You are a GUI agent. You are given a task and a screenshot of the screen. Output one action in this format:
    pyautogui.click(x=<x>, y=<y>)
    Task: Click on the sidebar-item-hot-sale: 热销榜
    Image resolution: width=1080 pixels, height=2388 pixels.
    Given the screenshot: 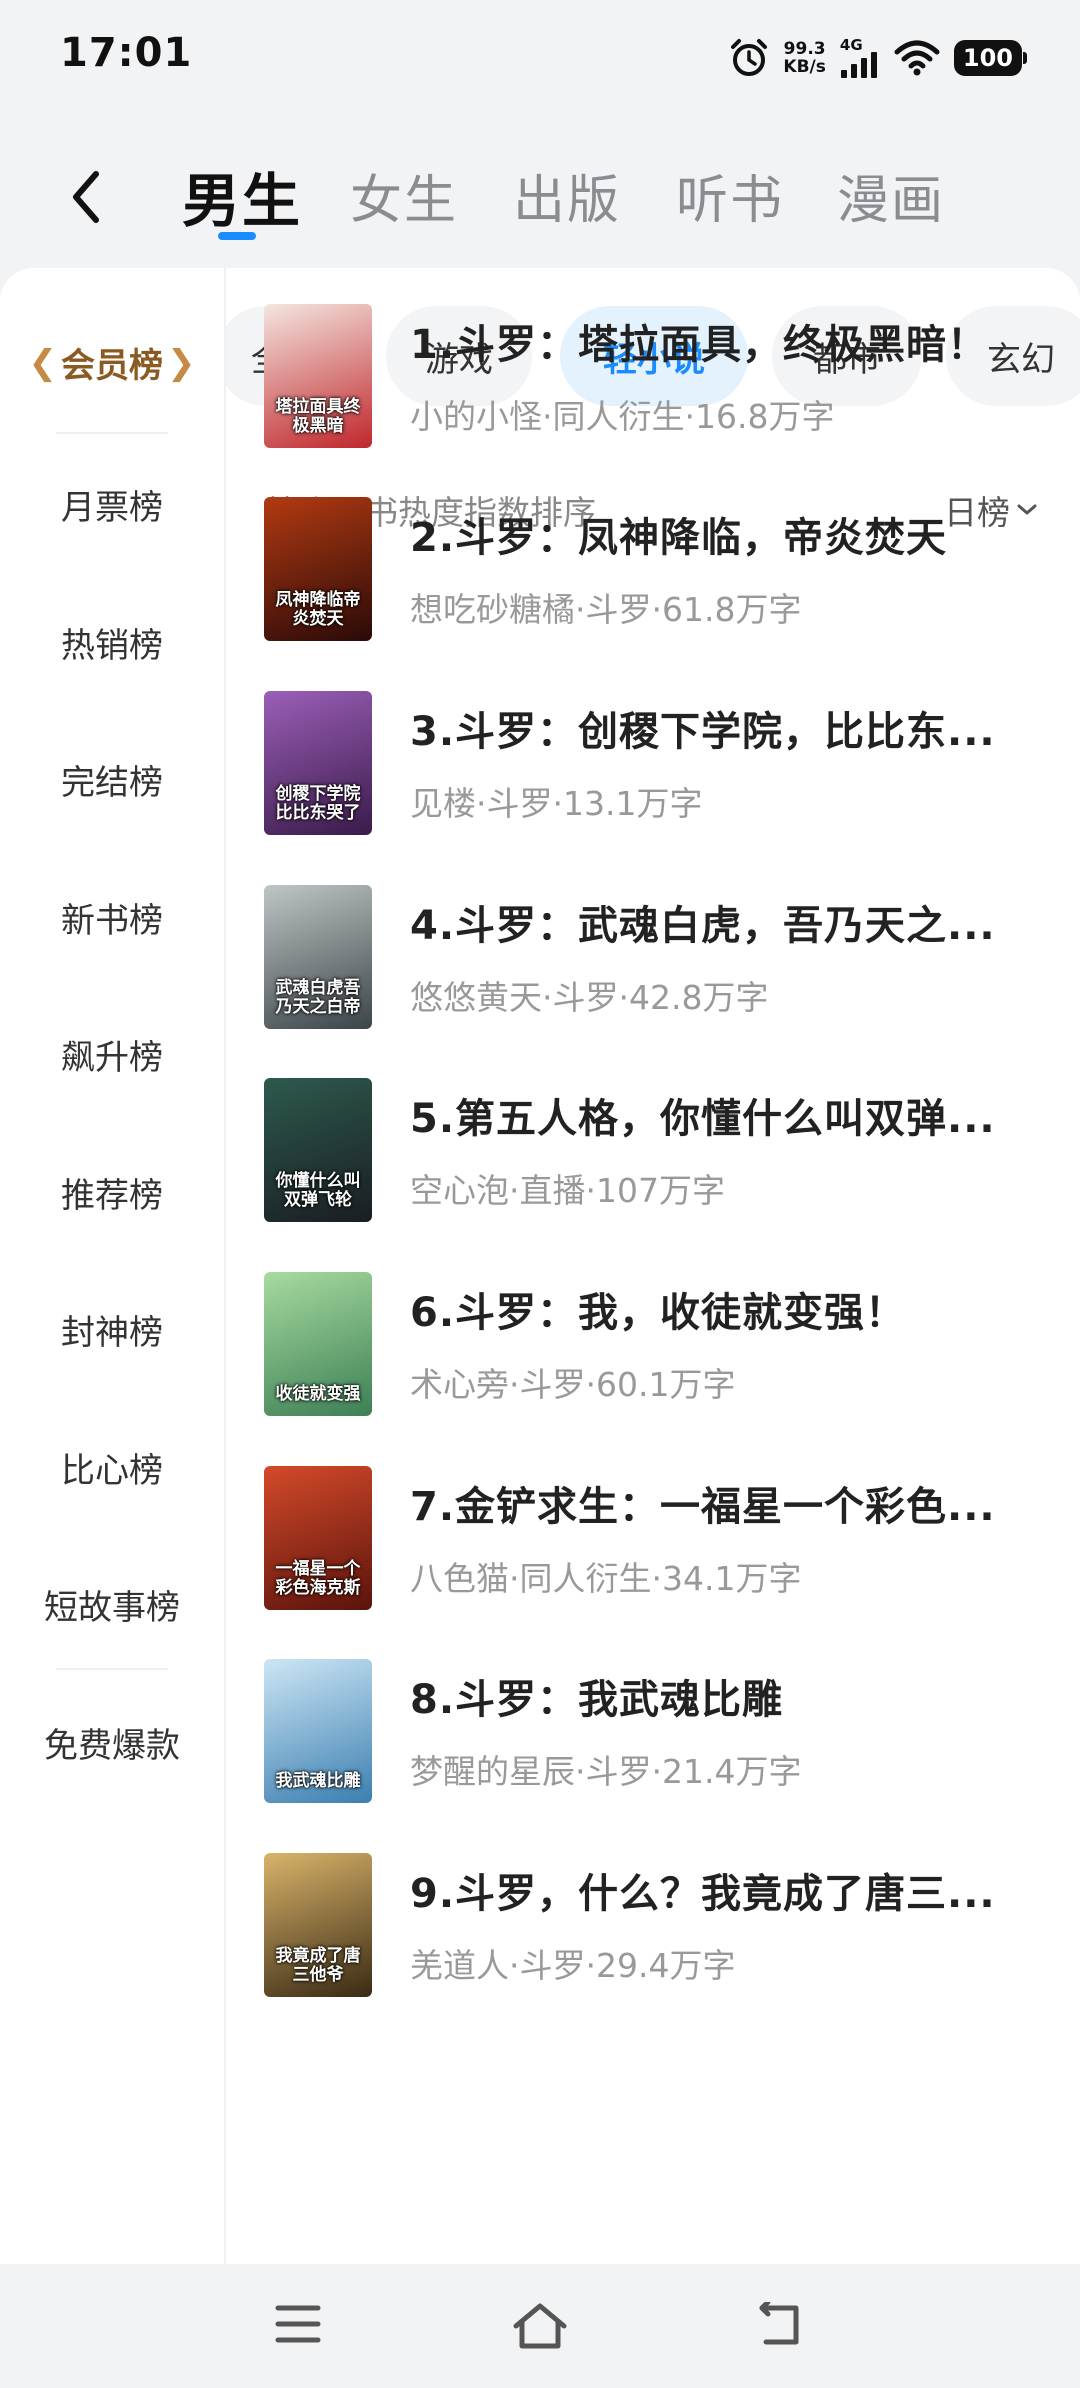 What is the action you would take?
    pyautogui.click(x=112, y=642)
    